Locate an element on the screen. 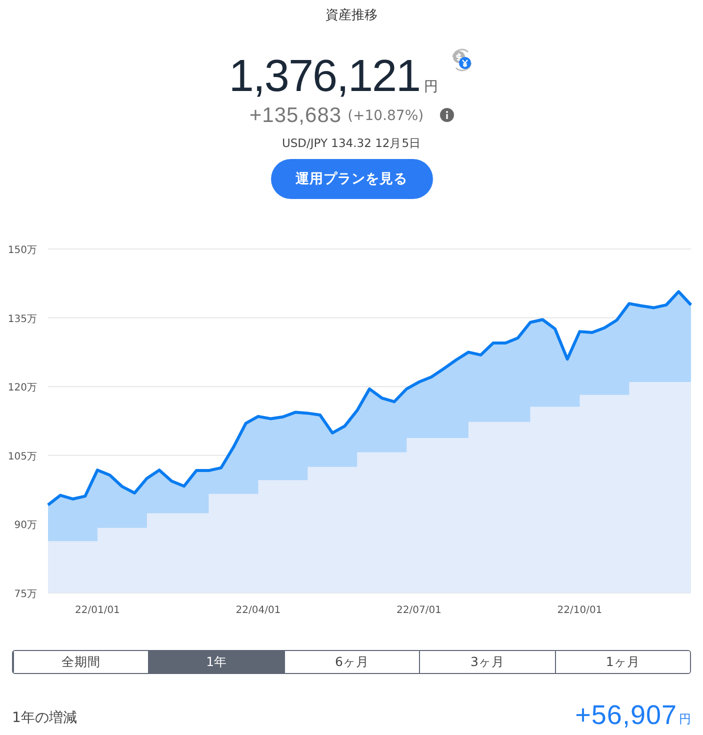  x-axis-label: 22/10/01 is located at coordinates (579, 610).